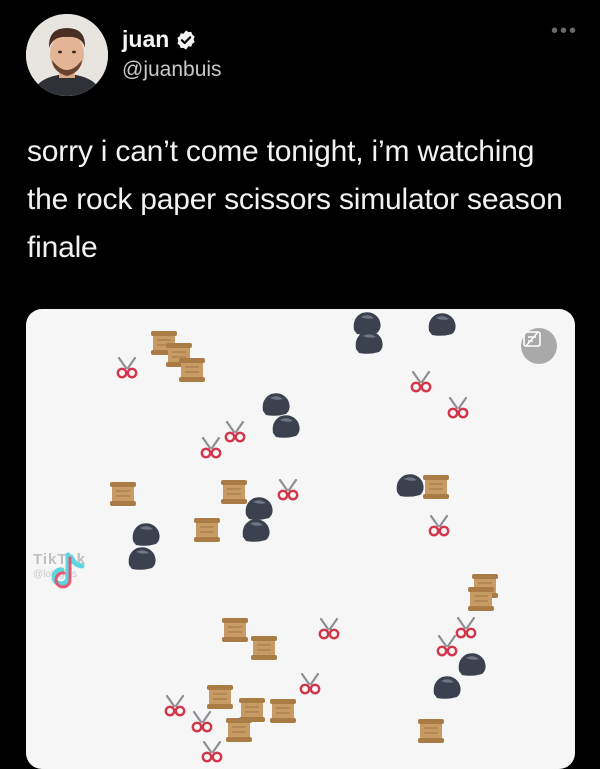  What do you see at coordinates (88, 569) in the screenshot?
I see `tiktok-watermark: TikTok @lolegirls` at bounding box center [88, 569].